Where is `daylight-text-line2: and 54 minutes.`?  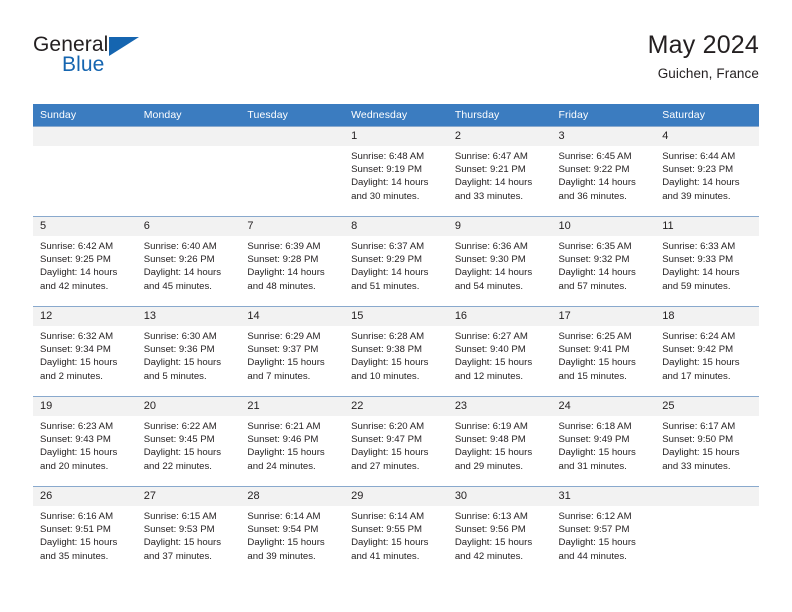 daylight-text-line2: and 54 minutes. is located at coordinates (489, 286).